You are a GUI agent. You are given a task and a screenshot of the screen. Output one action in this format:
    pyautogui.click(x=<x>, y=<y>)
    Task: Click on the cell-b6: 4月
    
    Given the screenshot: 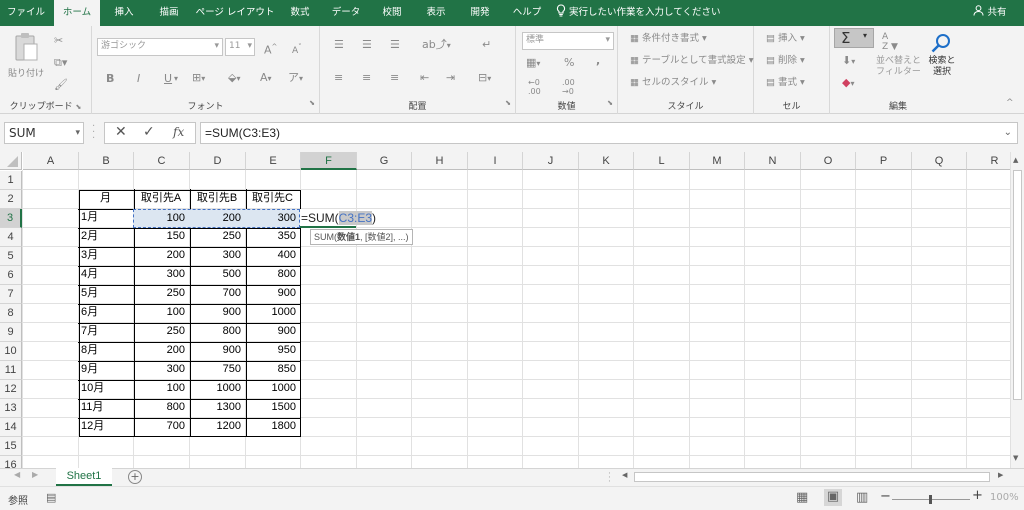 What is the action you would take?
    pyautogui.click(x=105, y=274)
    